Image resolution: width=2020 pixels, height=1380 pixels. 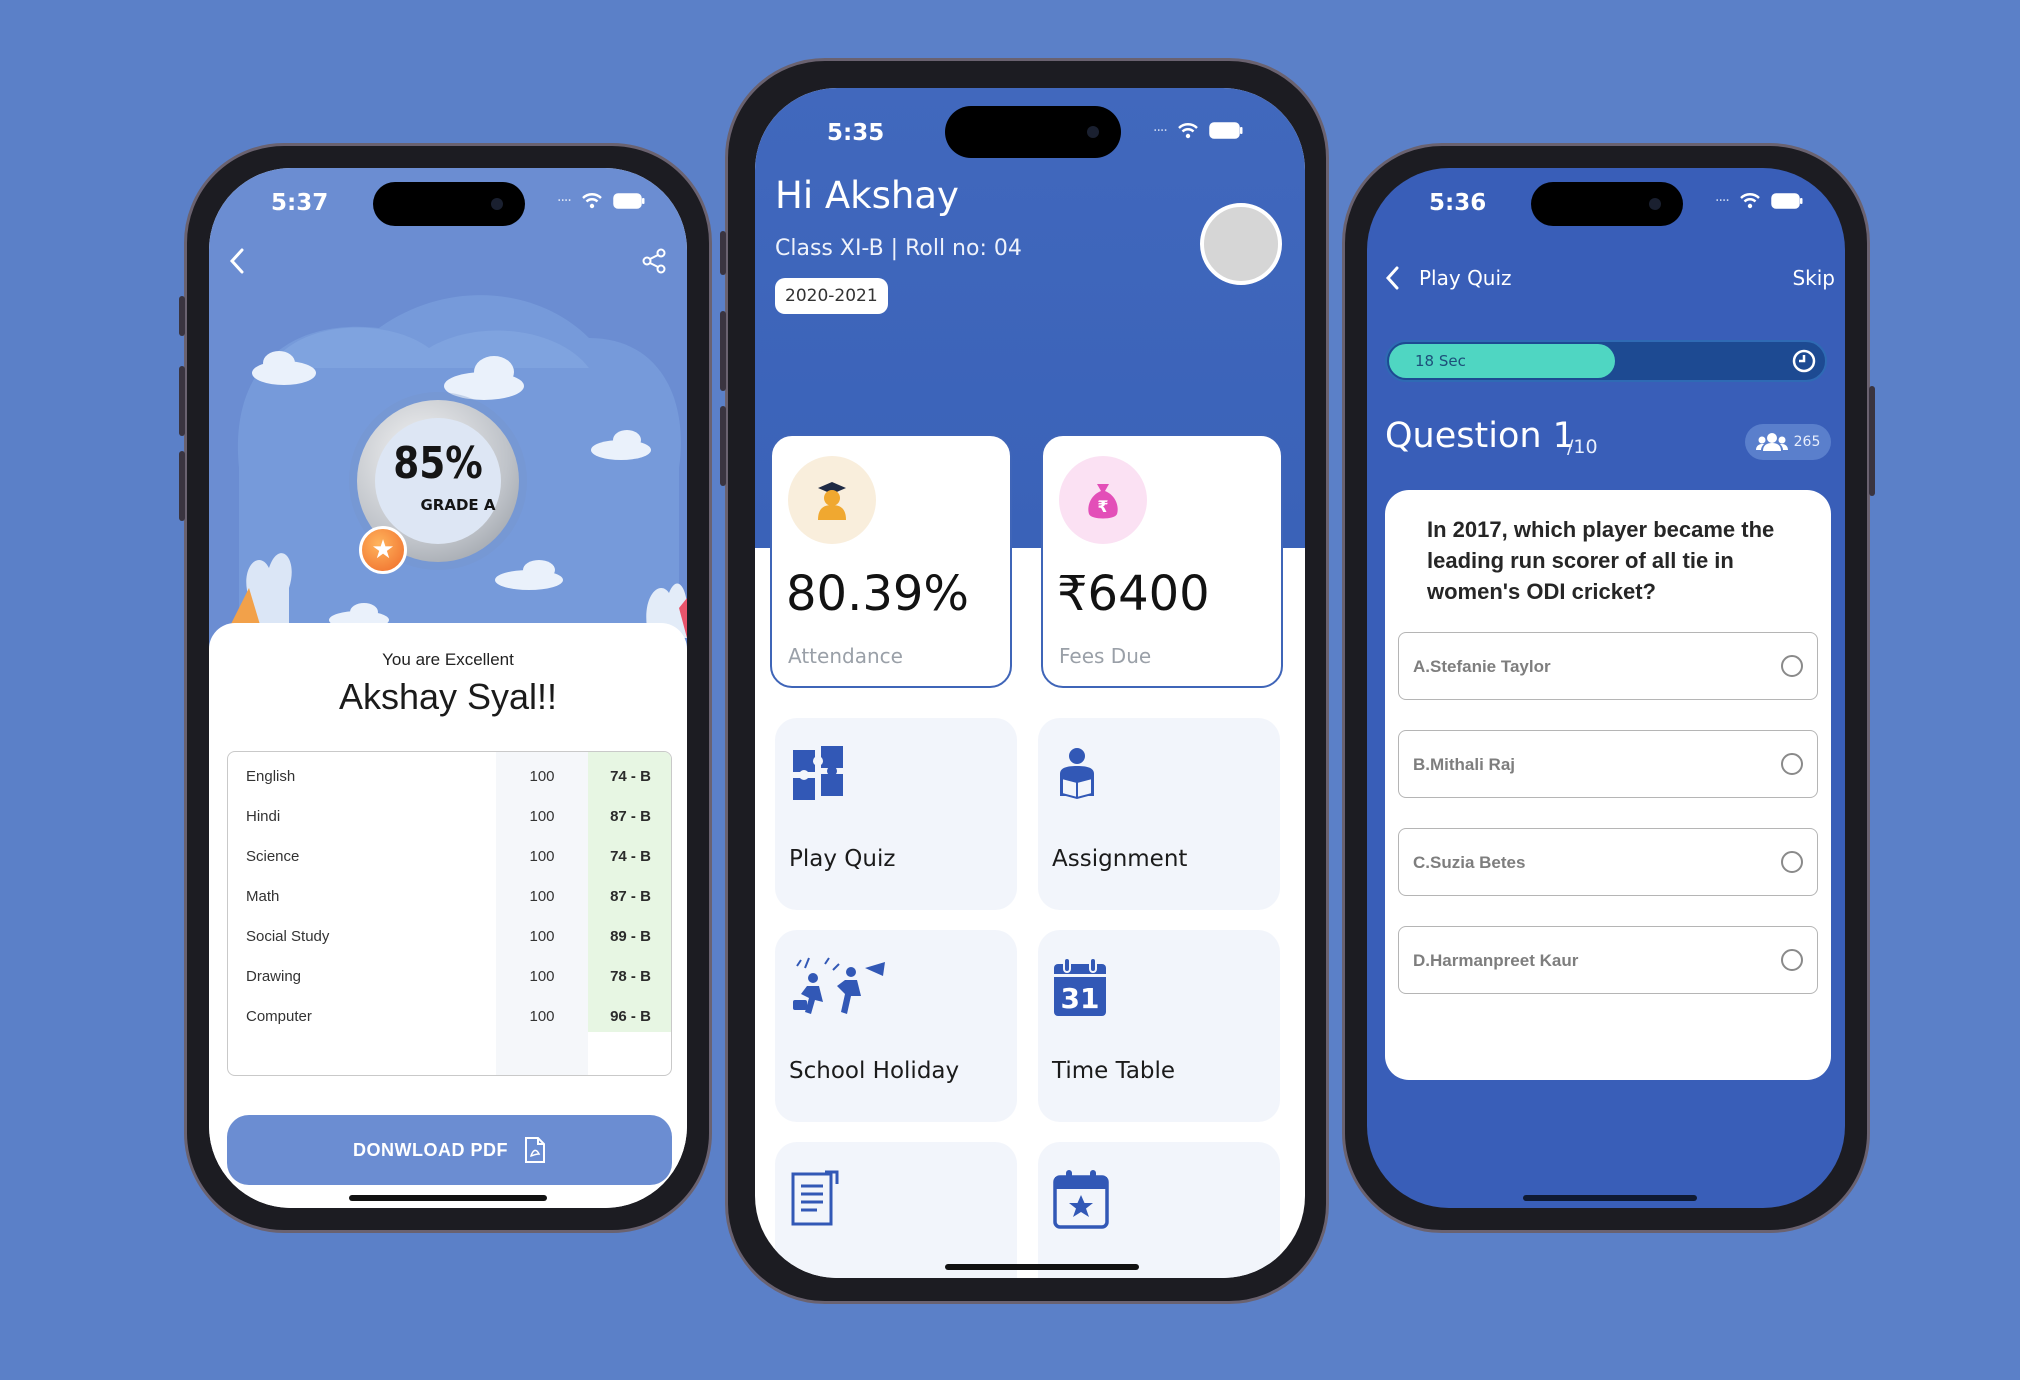 What do you see at coordinates (896, 1026) in the screenshot?
I see `school-holiday-tile: School Holiday` at bounding box center [896, 1026].